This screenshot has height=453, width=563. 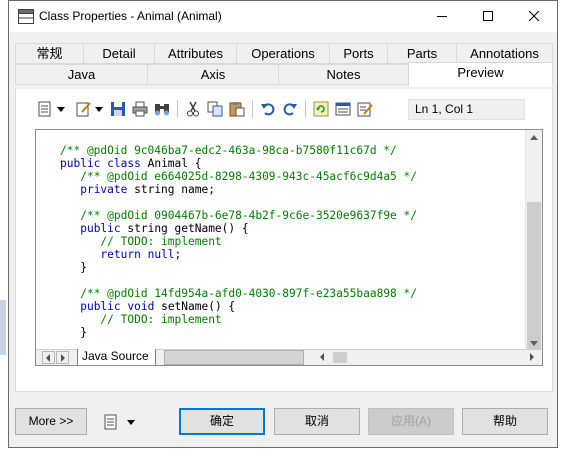 I want to click on save-icon, so click(x=118, y=109).